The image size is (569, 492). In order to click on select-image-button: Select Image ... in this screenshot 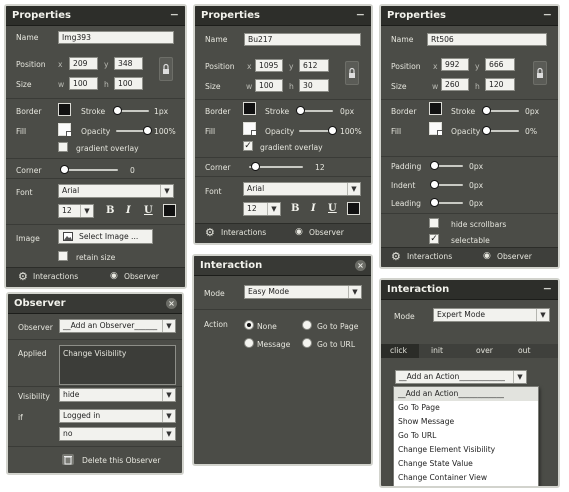, I will do `click(105, 236)`.